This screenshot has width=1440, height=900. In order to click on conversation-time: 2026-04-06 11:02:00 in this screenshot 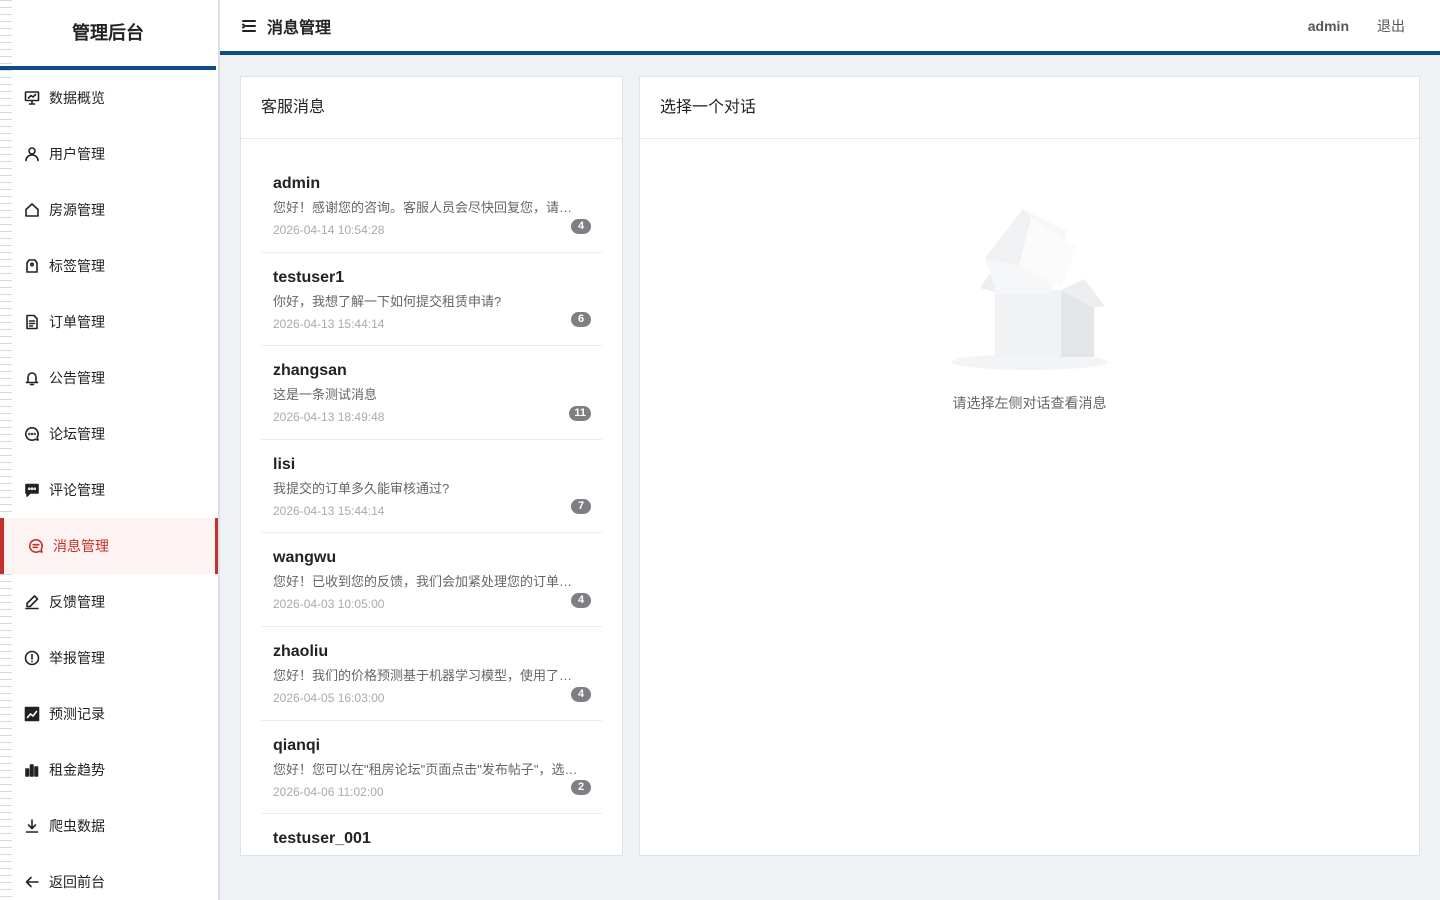, I will do `click(328, 791)`.